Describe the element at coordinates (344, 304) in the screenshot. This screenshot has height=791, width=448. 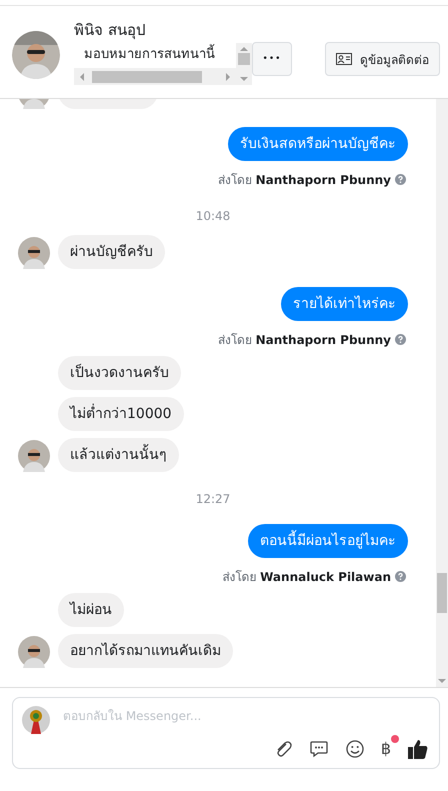
I see `message-bubble: รายได้เท่าไหร่คะ` at that location.